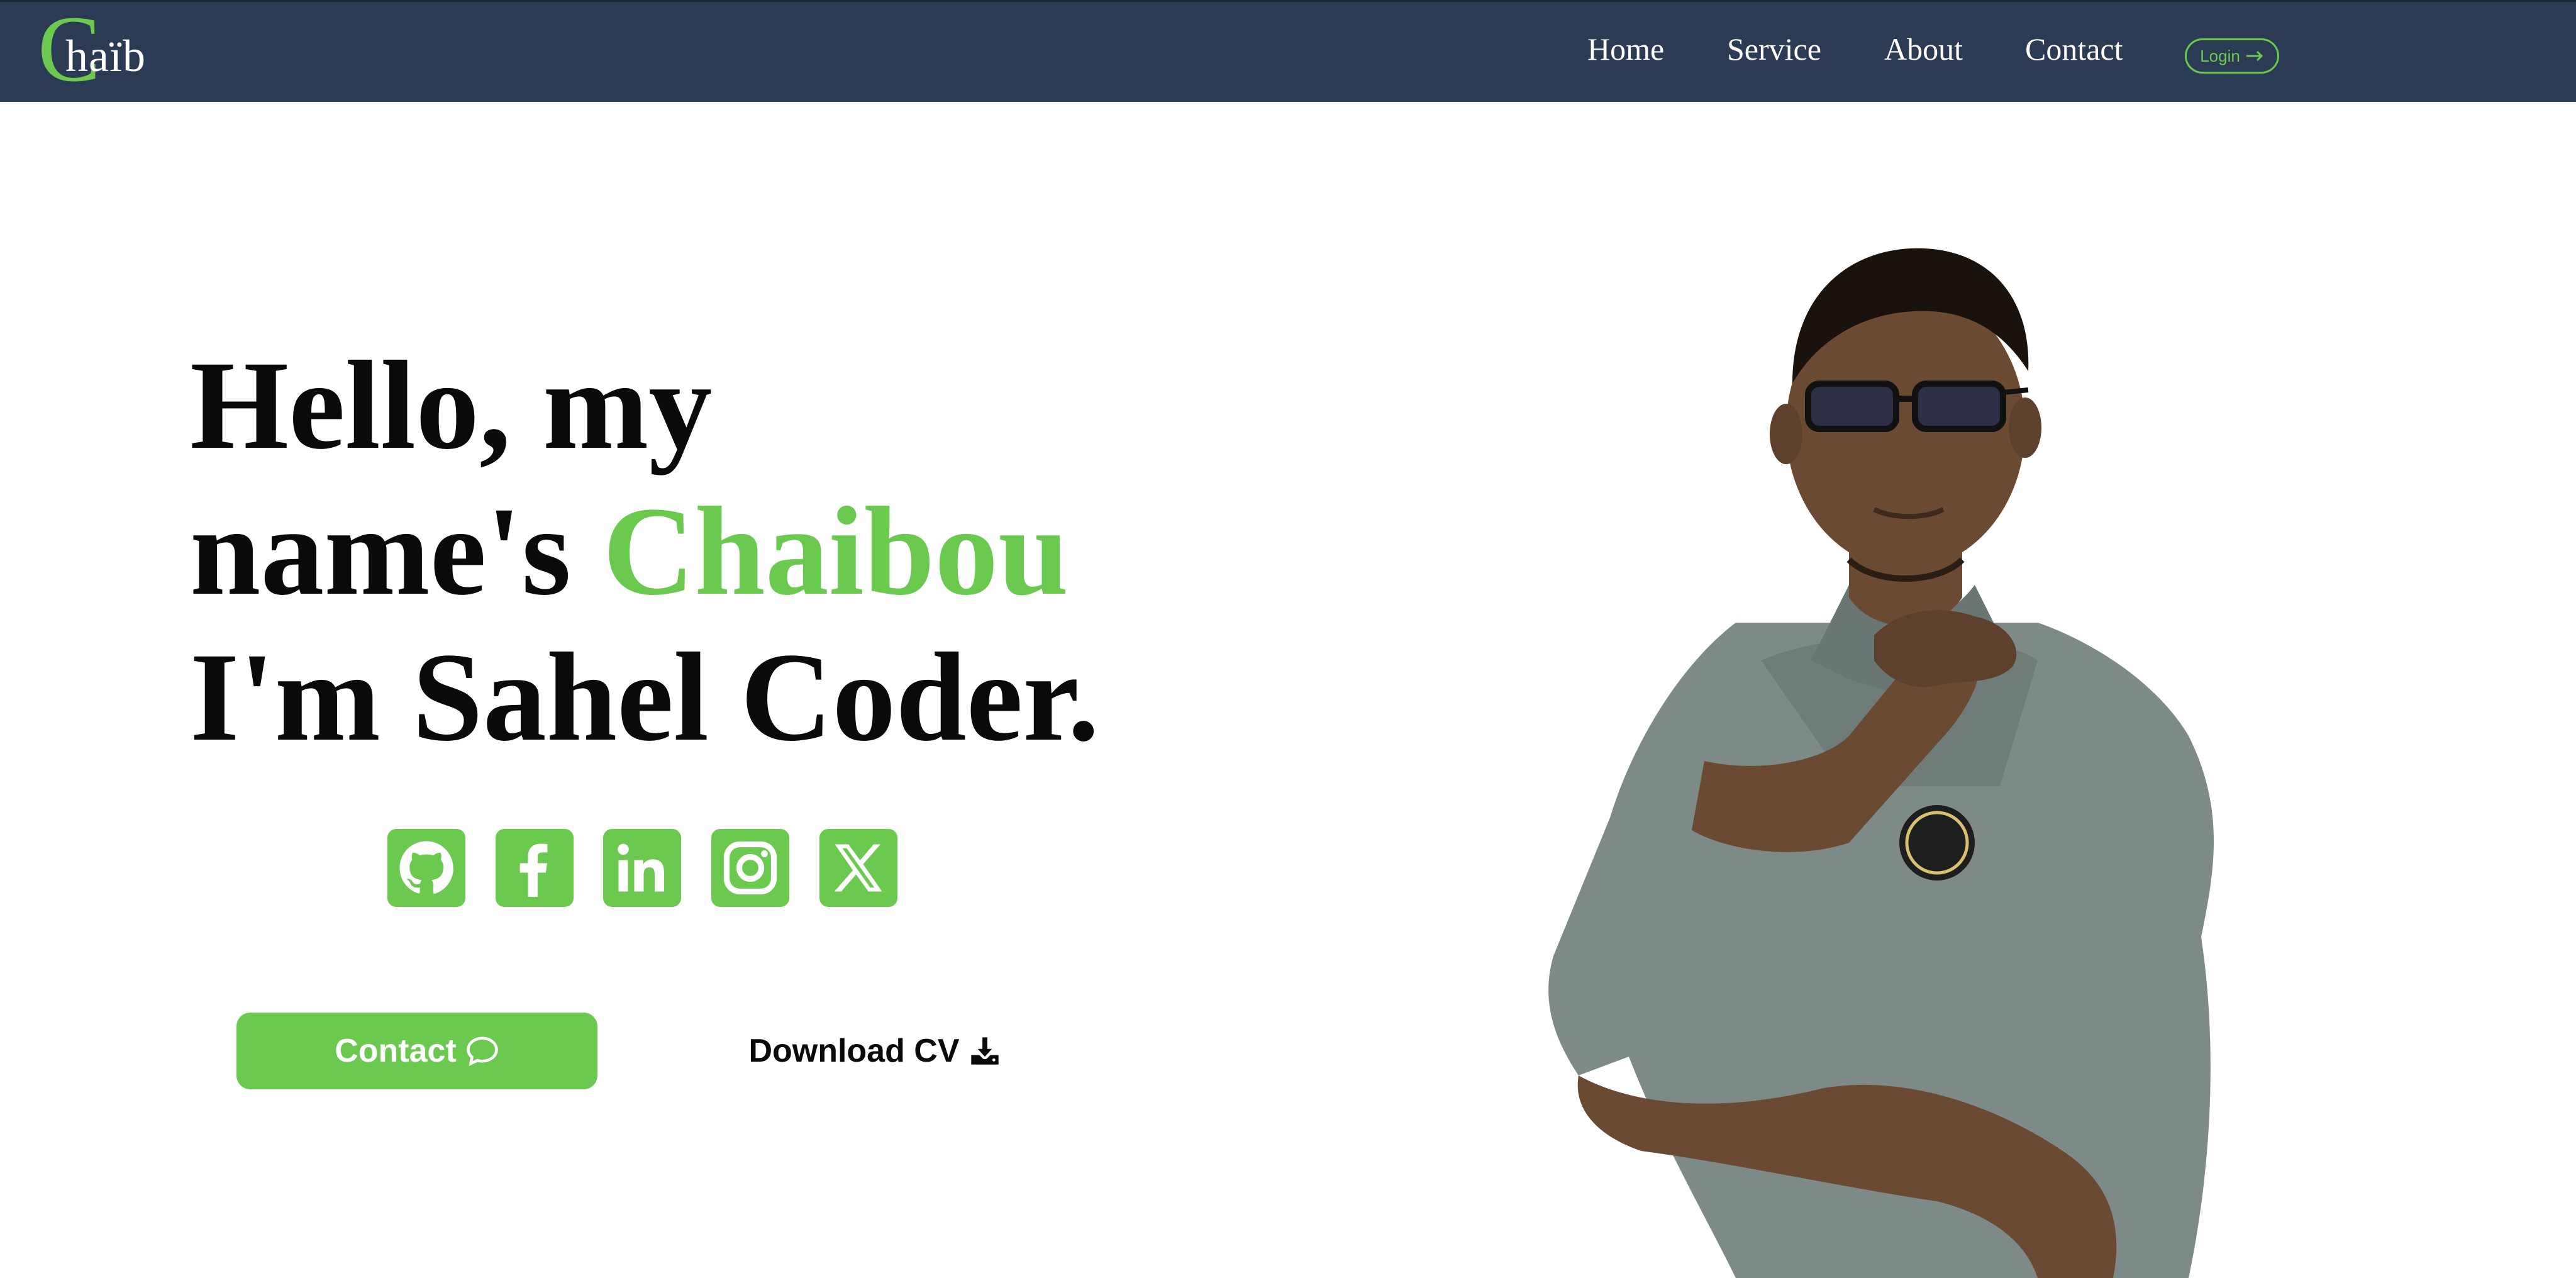  What do you see at coordinates (2074, 49) in the screenshot?
I see `nav-link-contact: Contact` at bounding box center [2074, 49].